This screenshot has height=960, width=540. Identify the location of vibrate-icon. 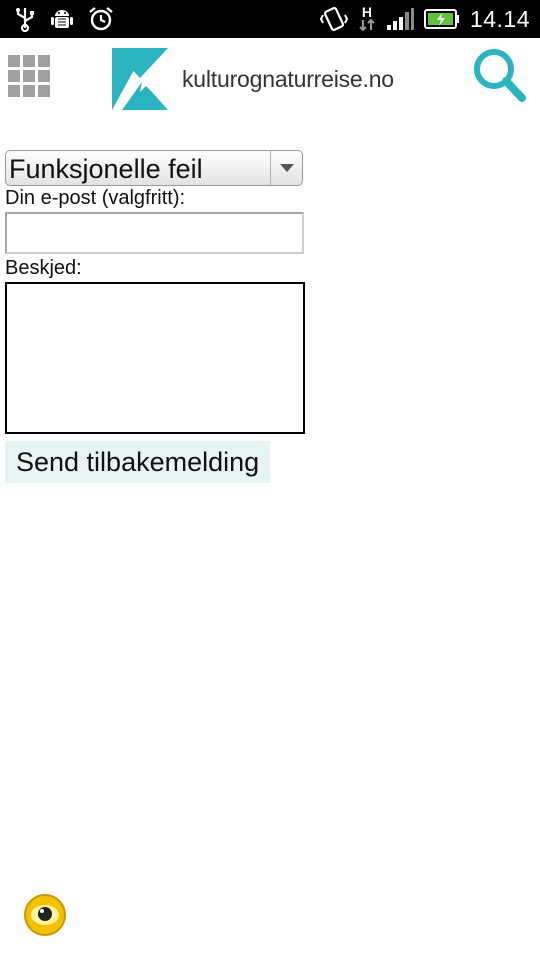
(333, 19).